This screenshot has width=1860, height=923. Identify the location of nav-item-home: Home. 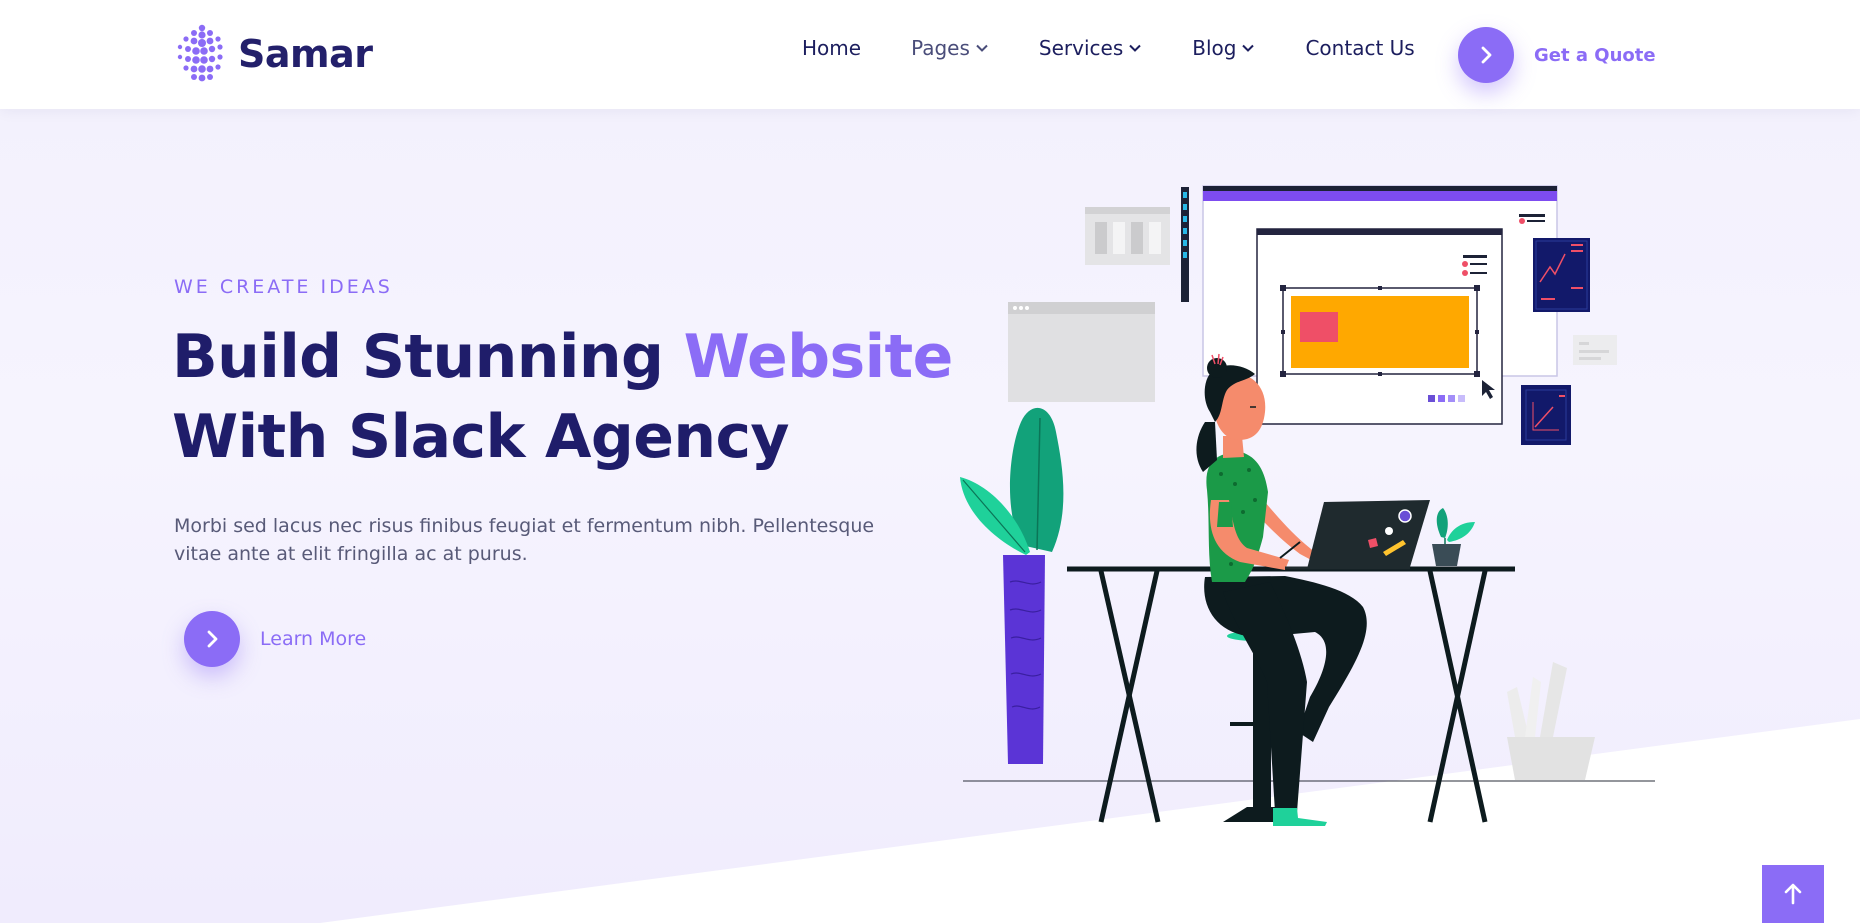
(831, 48).